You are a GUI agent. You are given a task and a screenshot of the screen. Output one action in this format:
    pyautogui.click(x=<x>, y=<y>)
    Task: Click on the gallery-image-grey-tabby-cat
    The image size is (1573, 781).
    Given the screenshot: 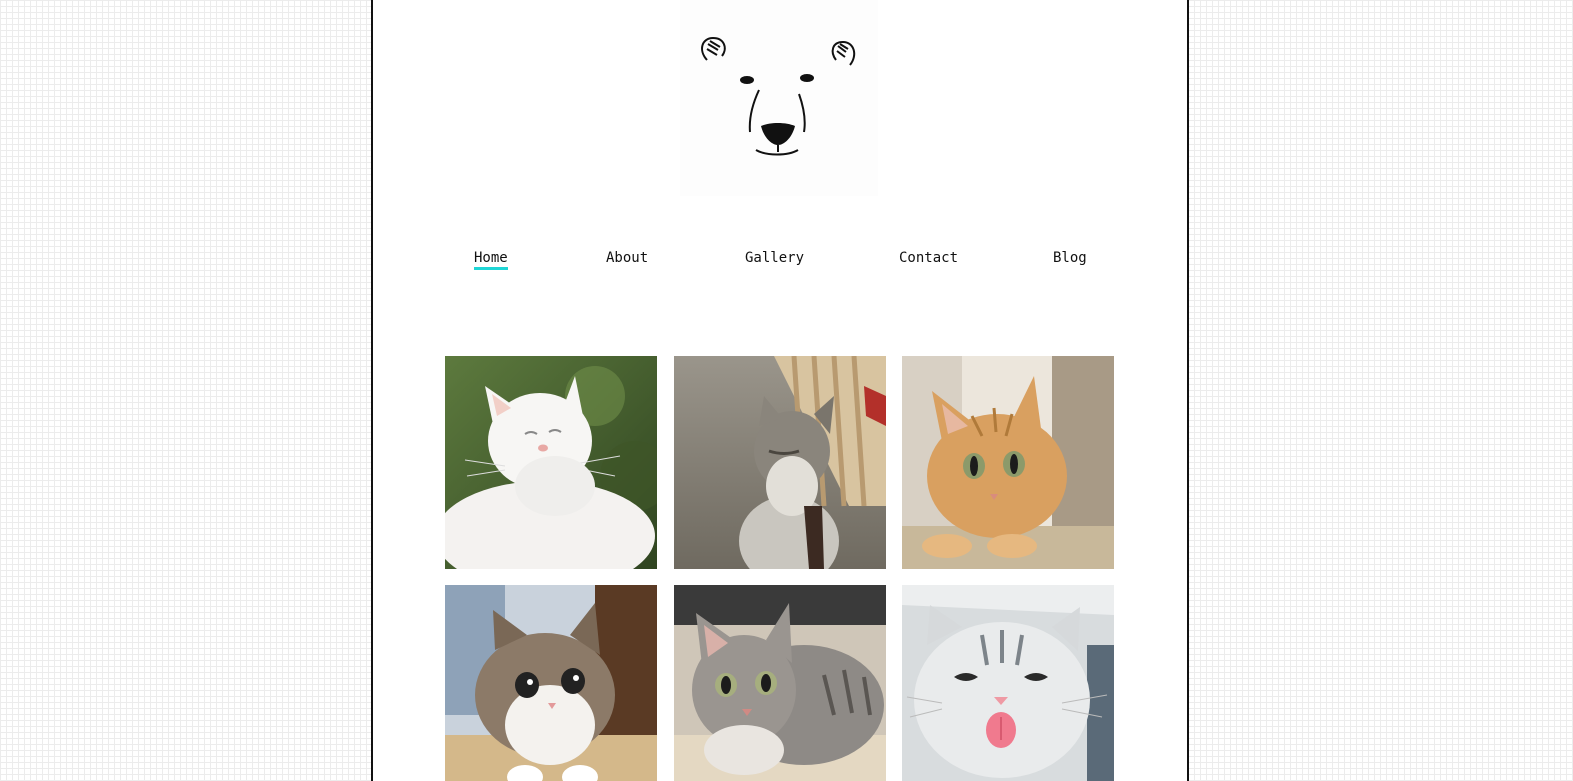 What is the action you would take?
    pyautogui.click(x=780, y=683)
    